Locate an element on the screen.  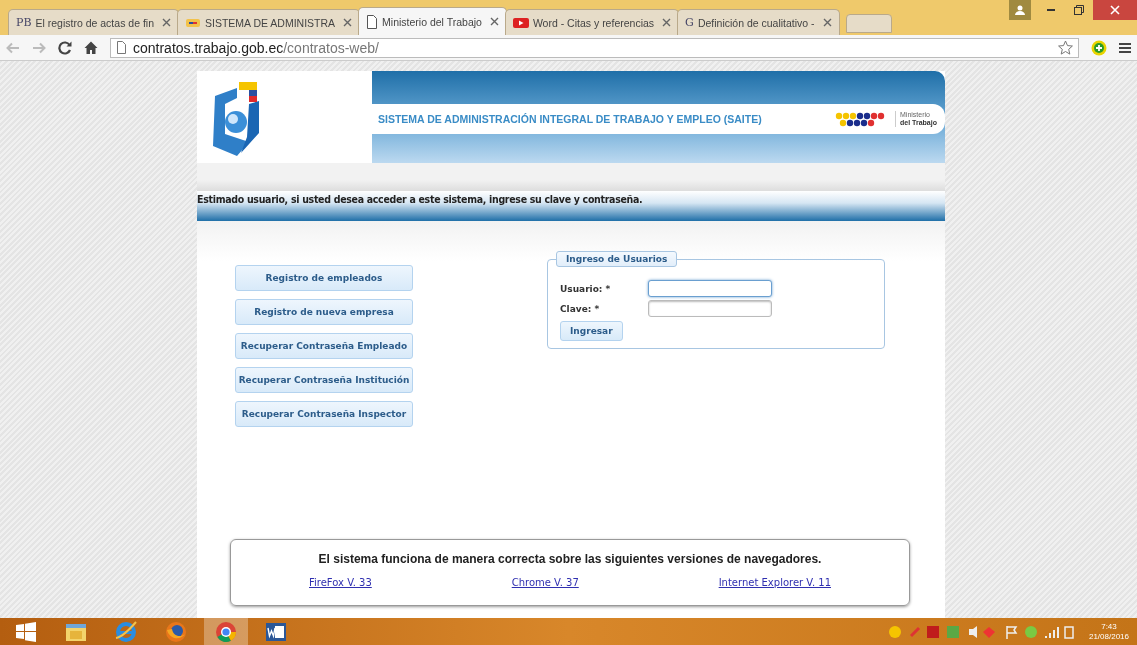
menu-button: Registro de nueva empresa is located at coordinates (324, 312).